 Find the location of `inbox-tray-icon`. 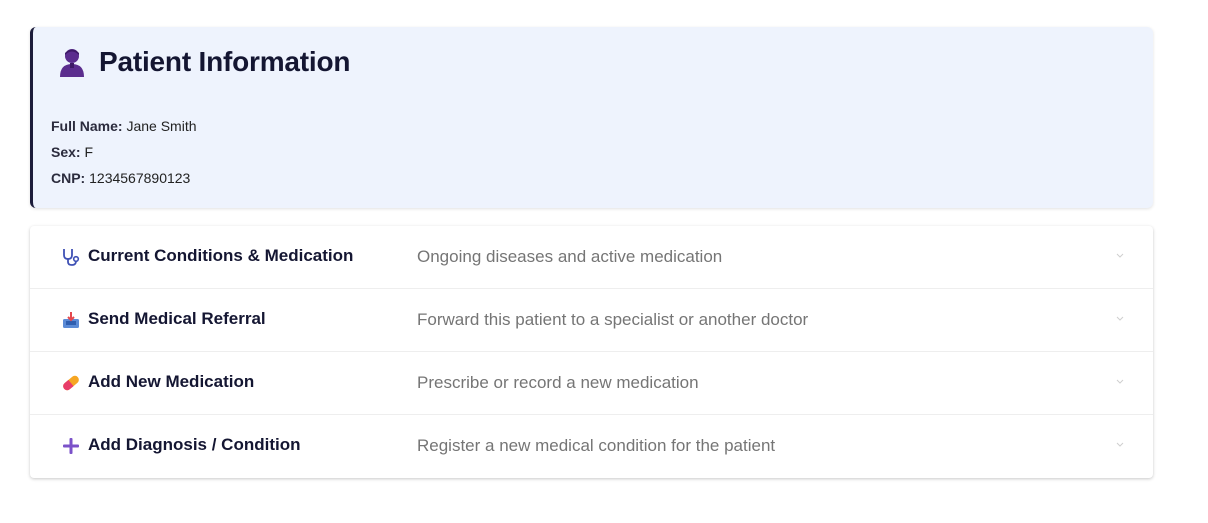

inbox-tray-icon is located at coordinates (71, 320).